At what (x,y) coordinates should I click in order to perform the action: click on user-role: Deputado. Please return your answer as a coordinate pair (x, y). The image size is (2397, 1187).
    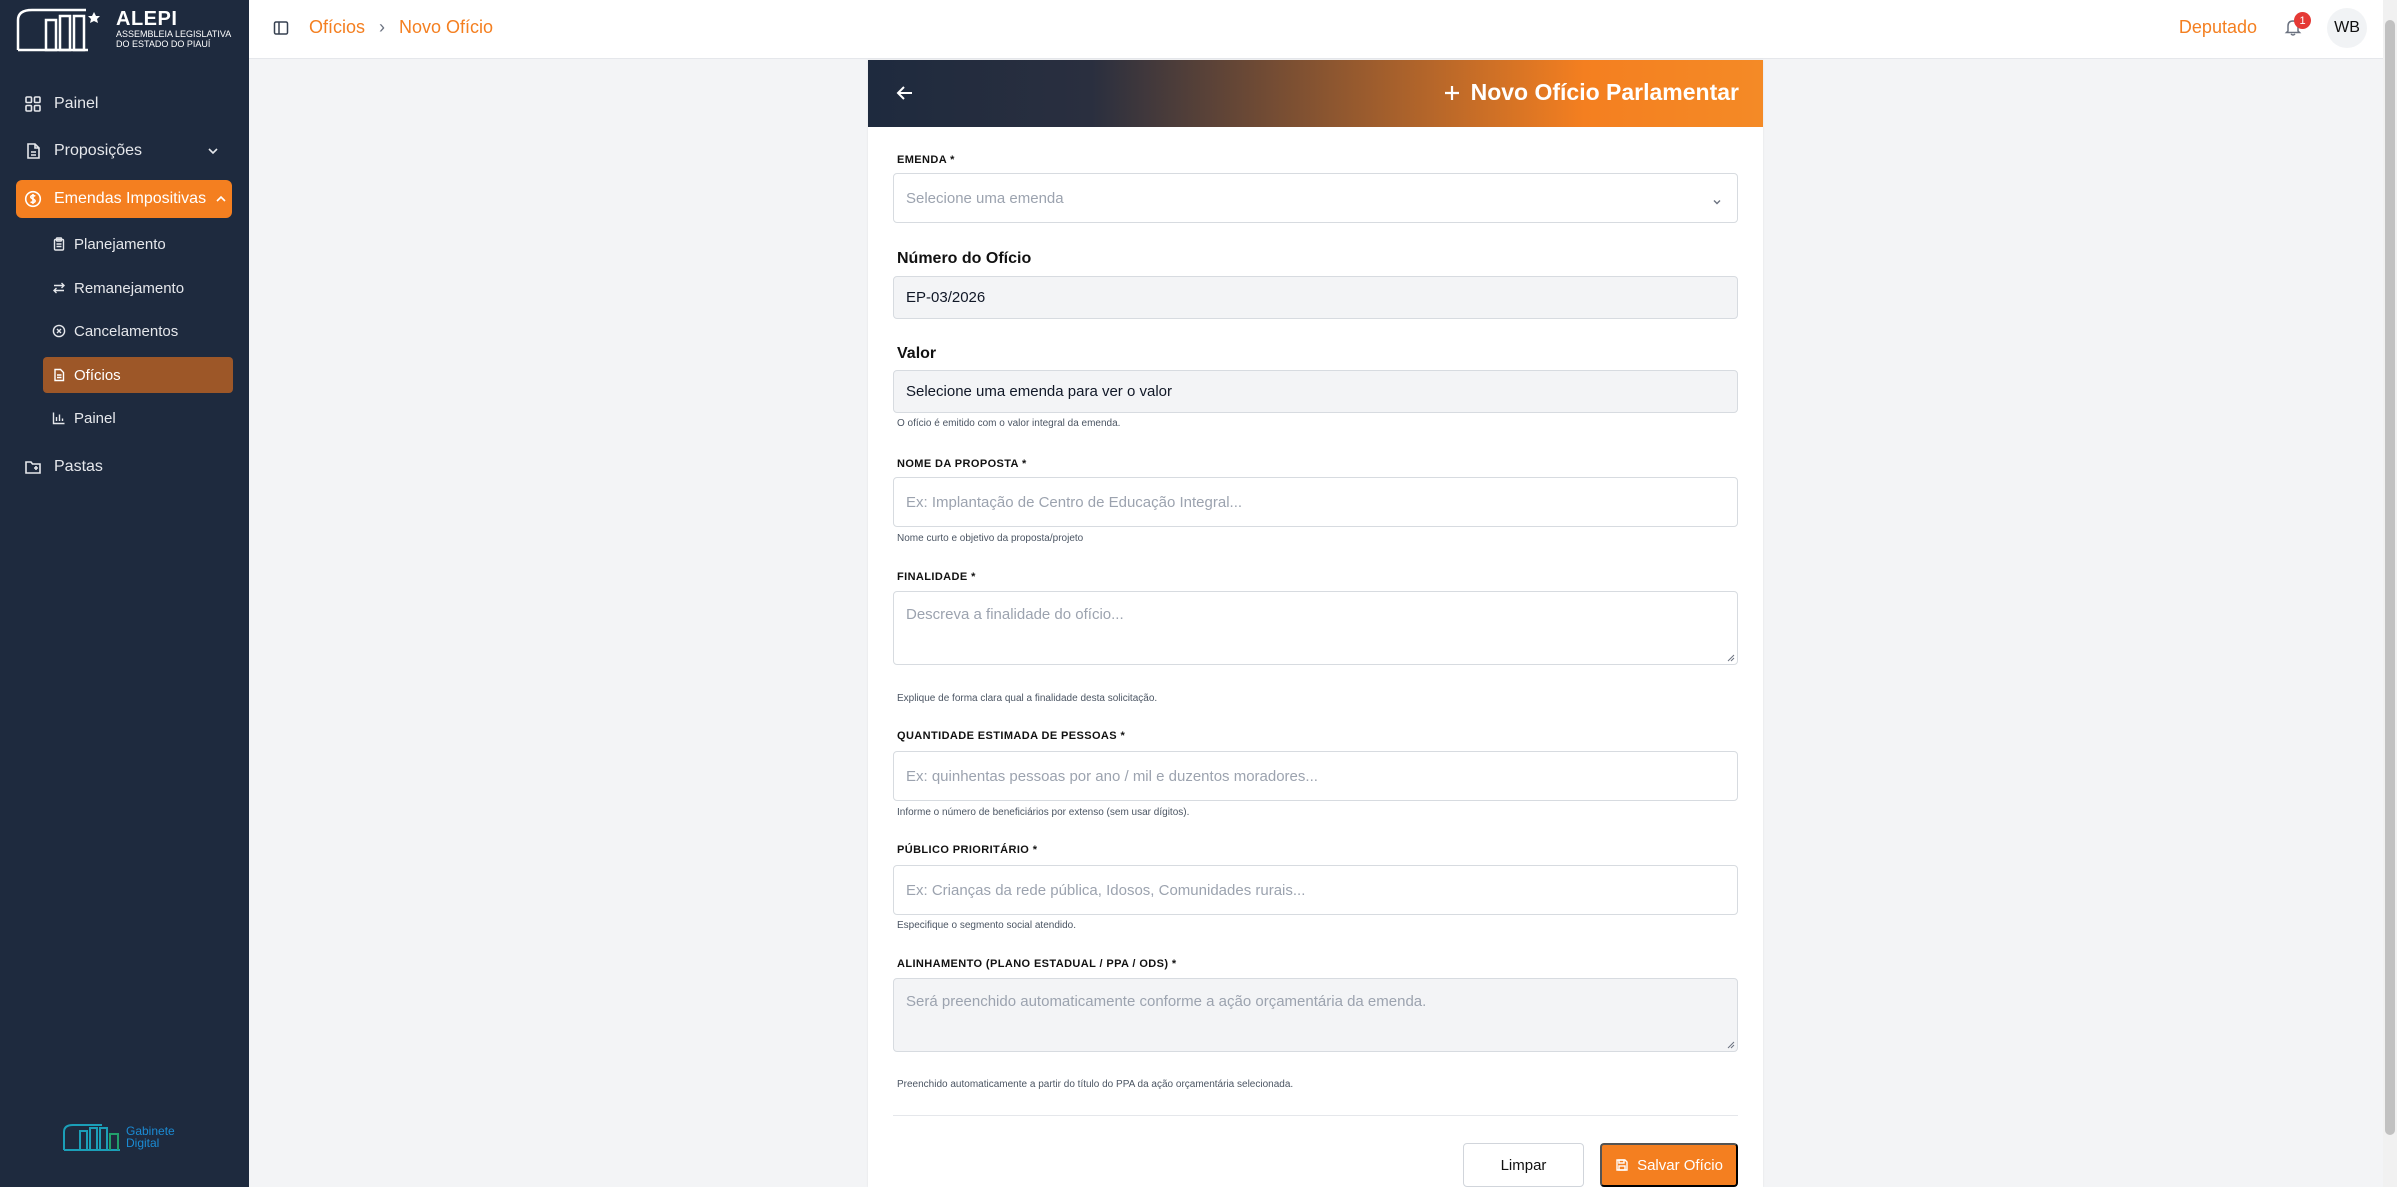
    Looking at the image, I should click on (2217, 27).